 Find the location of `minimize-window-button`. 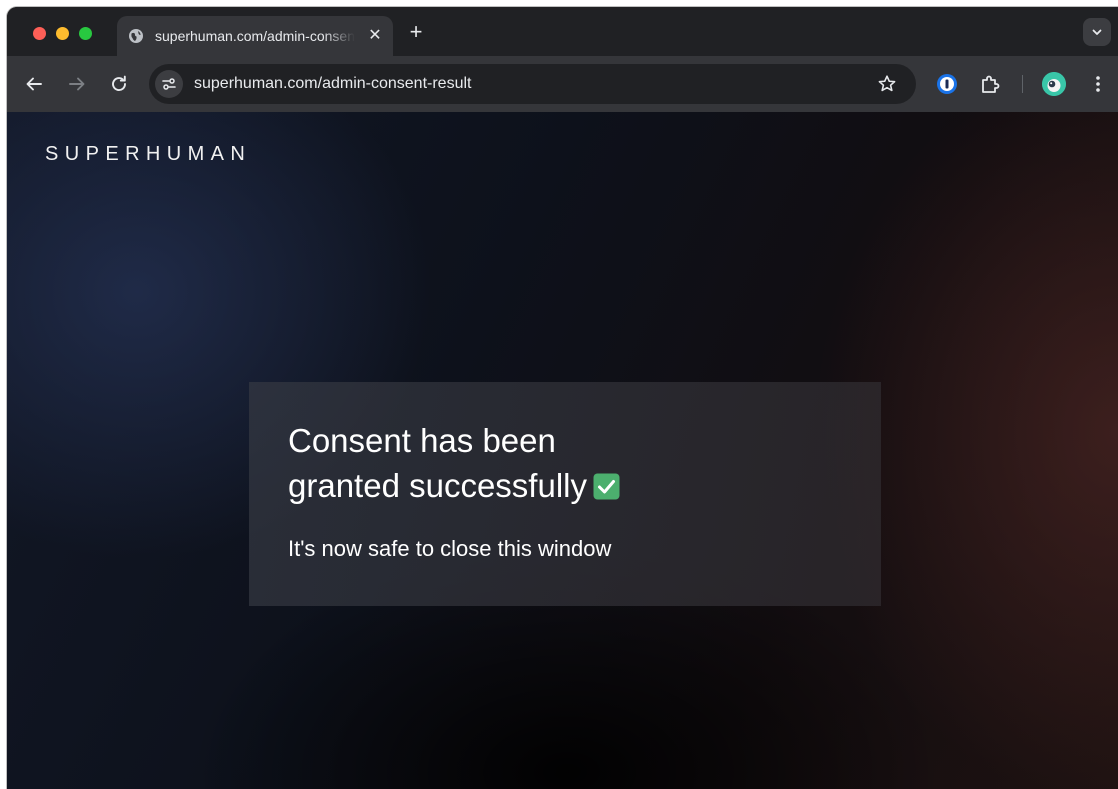

minimize-window-button is located at coordinates (62, 33).